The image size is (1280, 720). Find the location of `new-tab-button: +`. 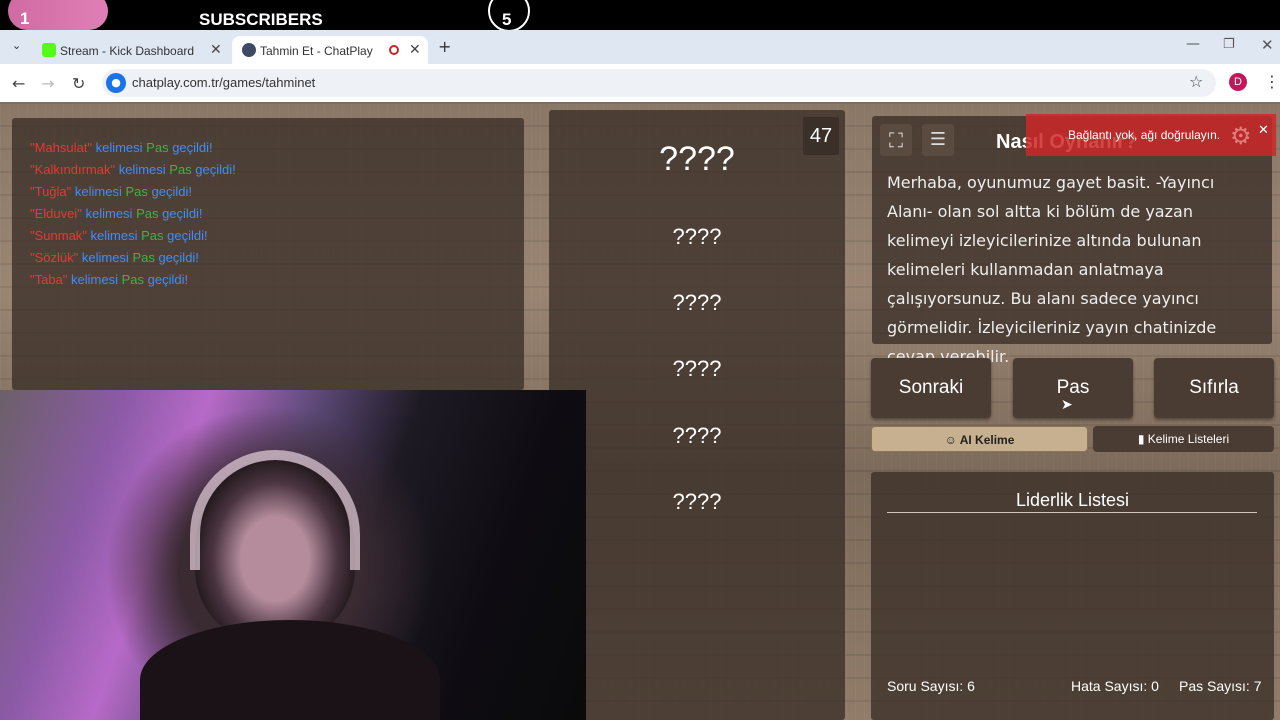

new-tab-button: + is located at coordinates (444, 46).